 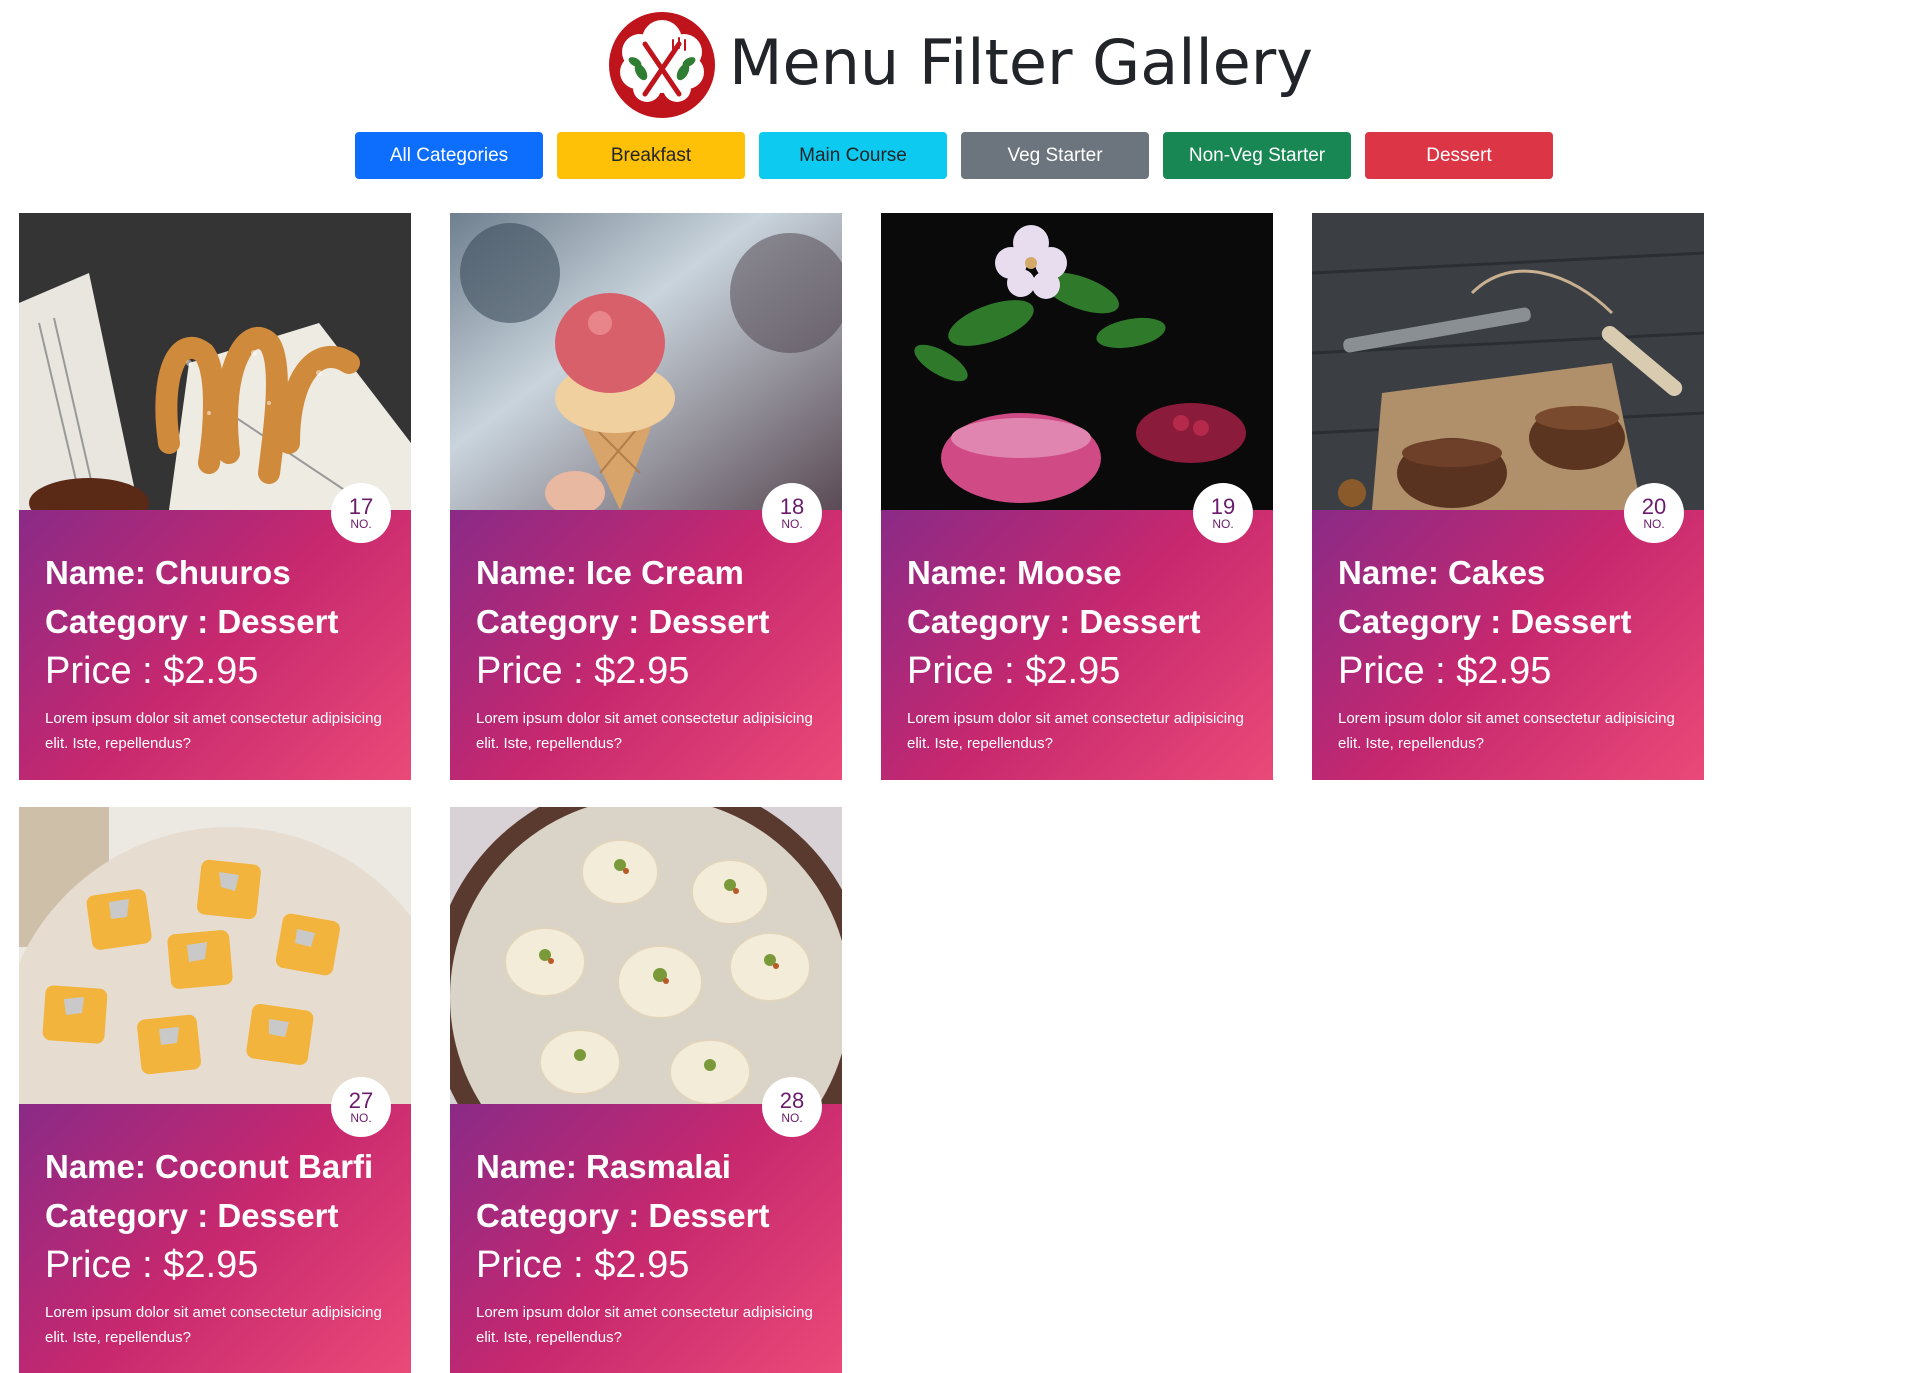 I want to click on item-number: 28, so click(x=792, y=1100).